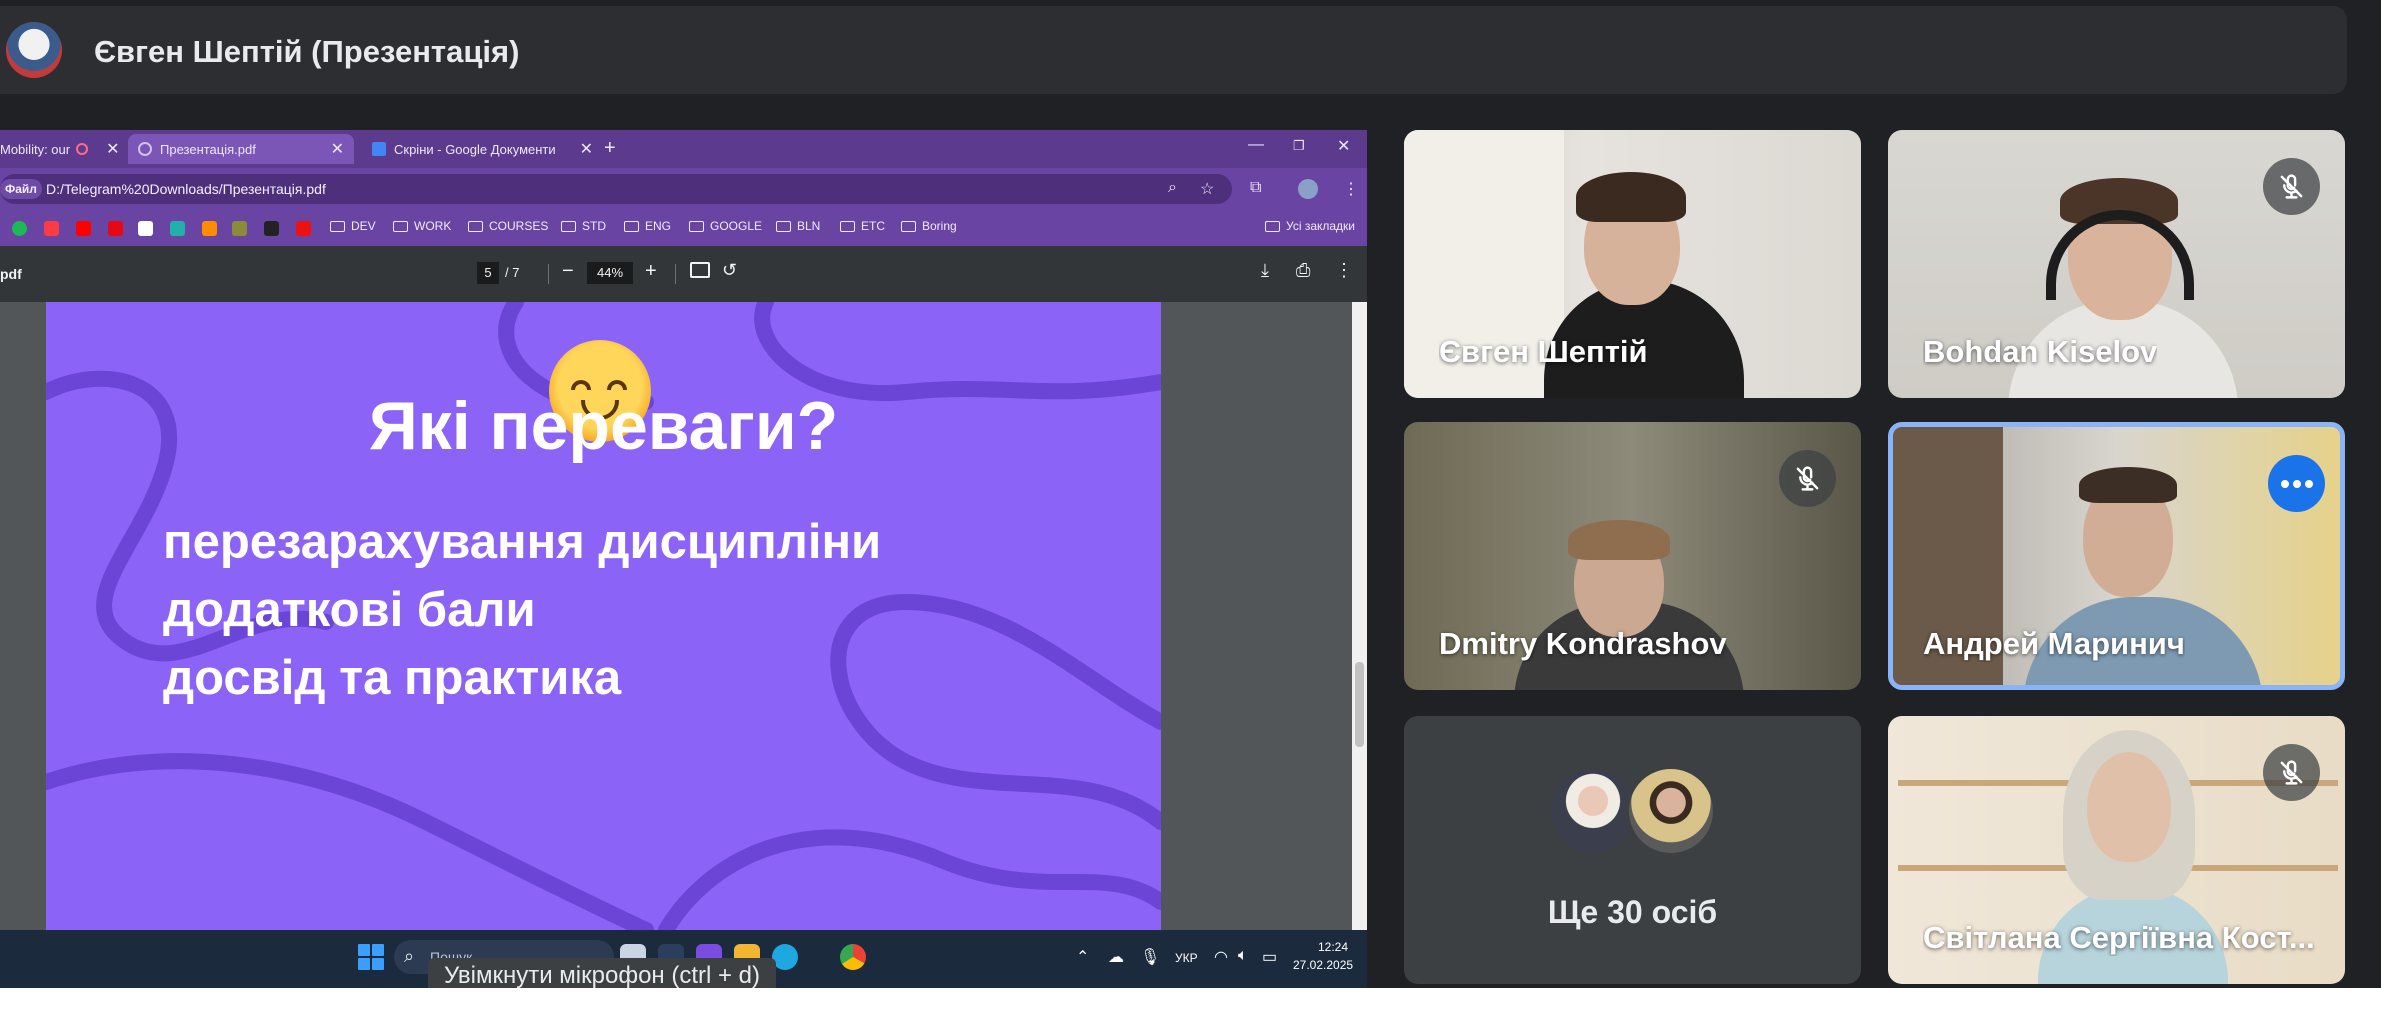  Describe the element at coordinates (11, 274) in the screenshot. I see `pdf-file-name: pdf` at that location.